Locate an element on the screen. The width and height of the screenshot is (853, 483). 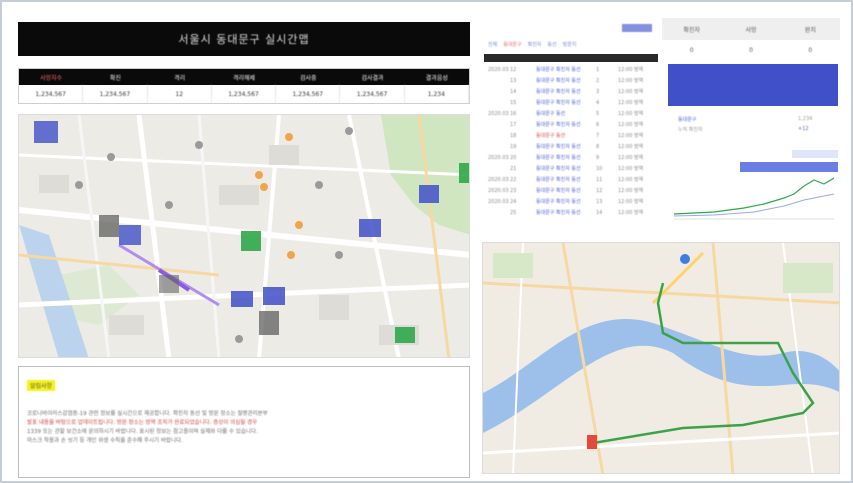
schedule-row: 2020.03 24 동대문구 확진자 동선 13 12:00 방역 is located at coordinates (571, 201).